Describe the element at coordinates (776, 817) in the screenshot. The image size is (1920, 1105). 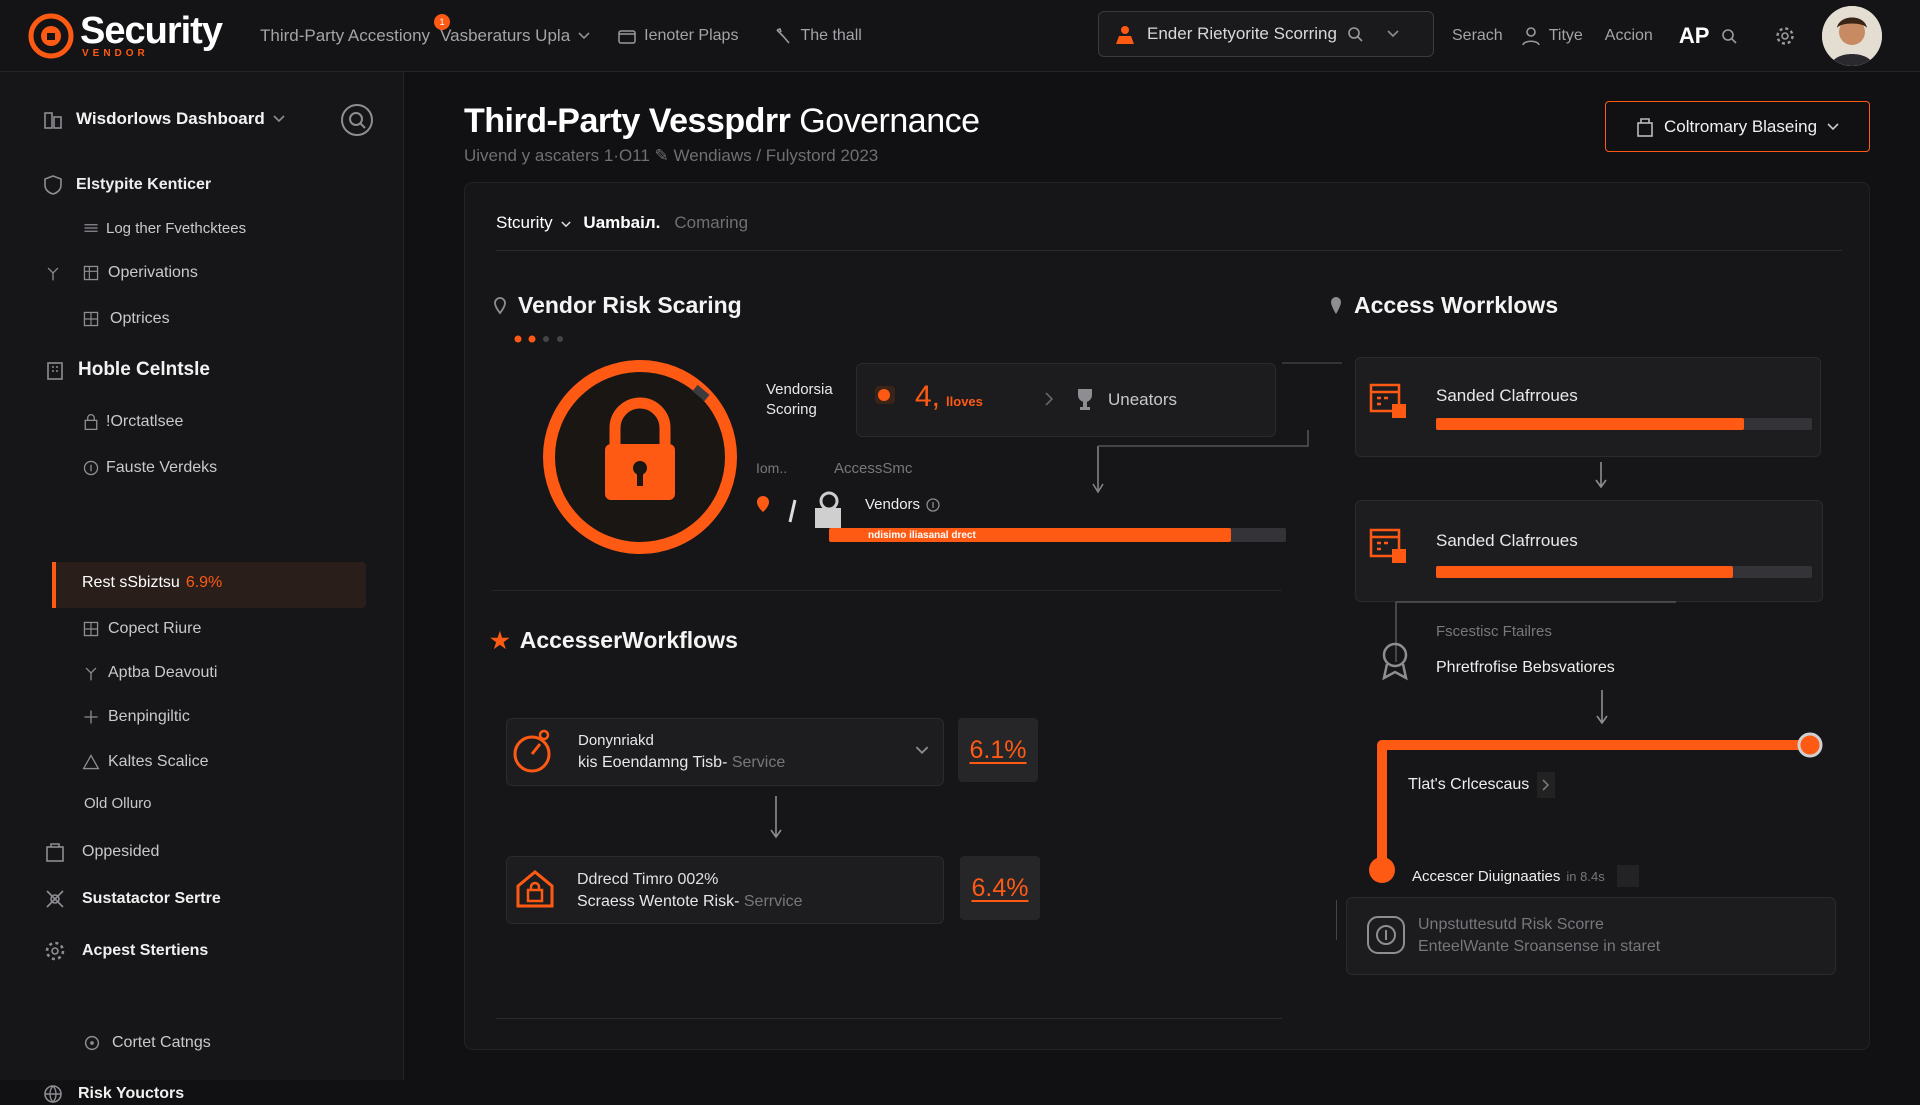
I see `arrow-down-icon` at that location.